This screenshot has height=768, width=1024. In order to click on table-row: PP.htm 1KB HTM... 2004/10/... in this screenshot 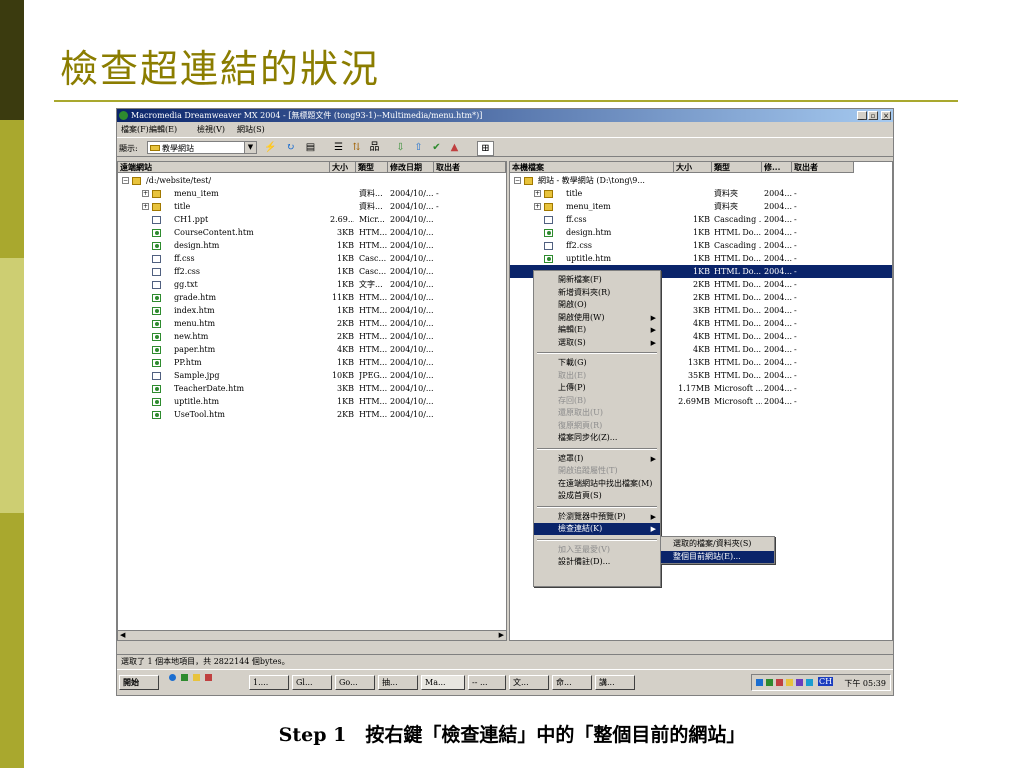, I will do `click(312, 362)`.